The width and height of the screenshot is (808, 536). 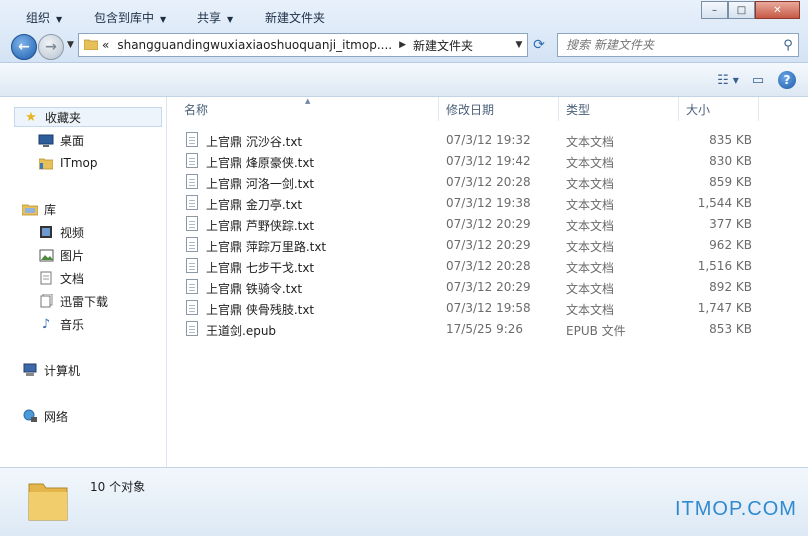 I want to click on file-name: 上官鼎 沉沙谷.txt, so click(x=254, y=142).